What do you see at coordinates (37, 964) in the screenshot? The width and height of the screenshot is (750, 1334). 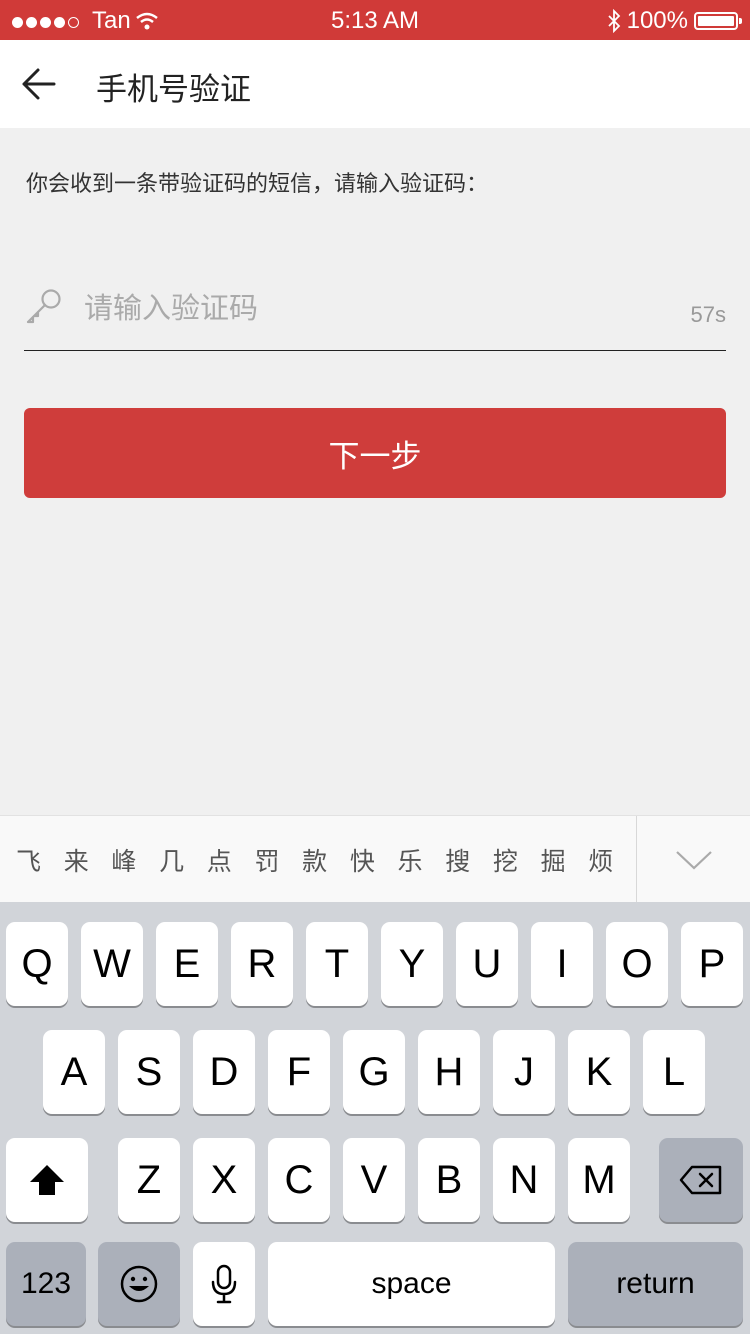 I see `key-q: Q` at bounding box center [37, 964].